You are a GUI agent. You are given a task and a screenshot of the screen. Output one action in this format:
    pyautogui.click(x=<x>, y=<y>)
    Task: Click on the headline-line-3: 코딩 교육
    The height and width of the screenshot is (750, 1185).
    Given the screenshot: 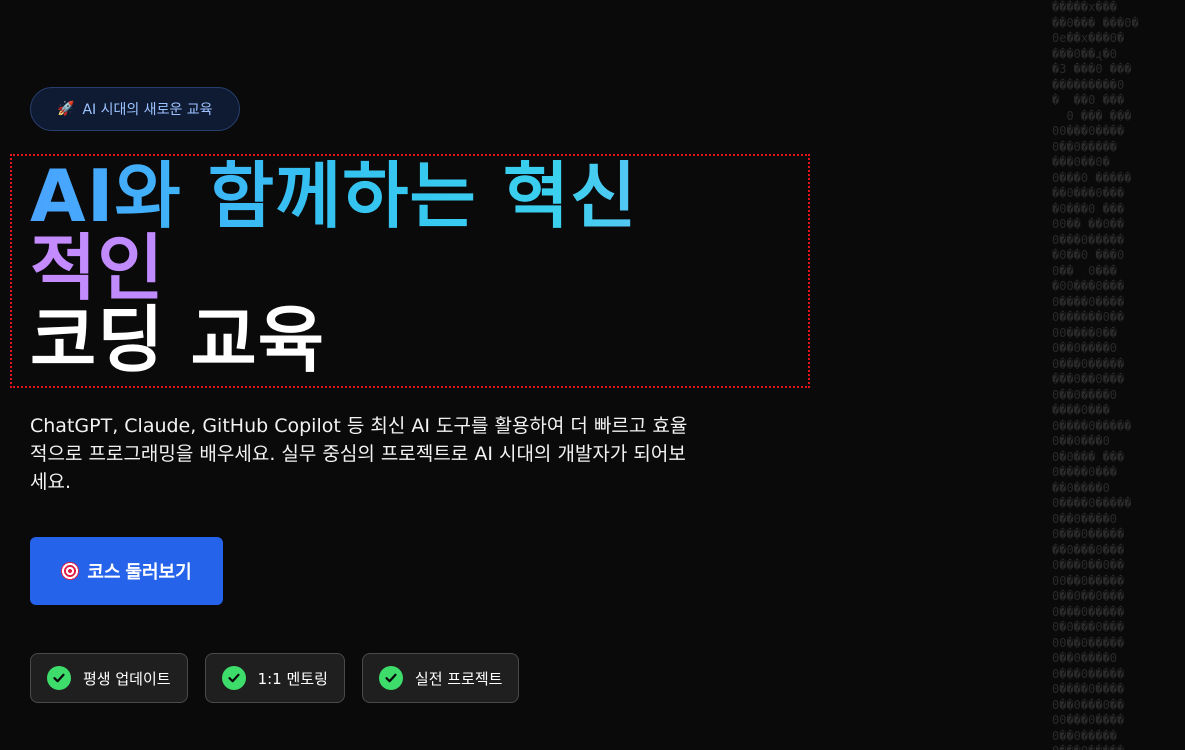 What is the action you would take?
    pyautogui.click(x=178, y=340)
    